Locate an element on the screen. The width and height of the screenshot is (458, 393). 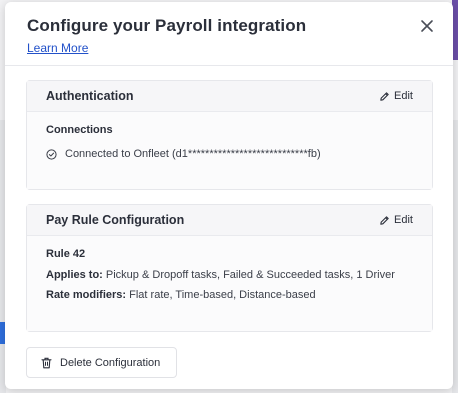
check-circle-icon is located at coordinates (51, 154).